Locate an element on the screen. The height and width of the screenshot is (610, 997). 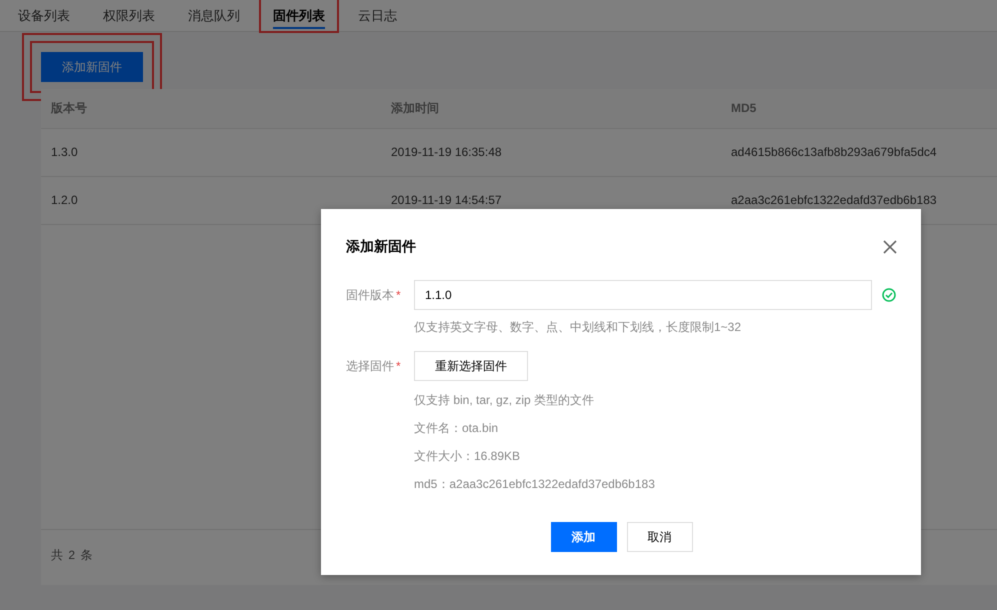
file-info-text: 文件大小：16.89KB is located at coordinates (468, 456).